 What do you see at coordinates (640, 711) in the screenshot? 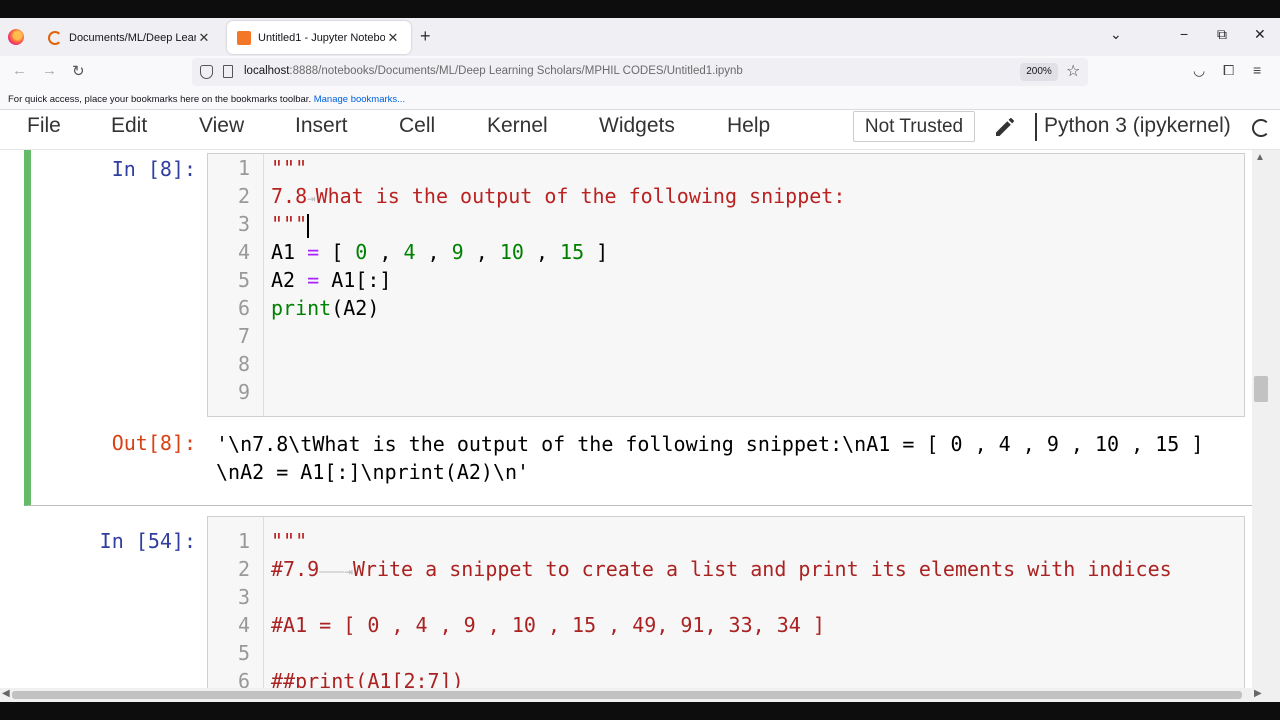
I see `bottom-bezel` at bounding box center [640, 711].